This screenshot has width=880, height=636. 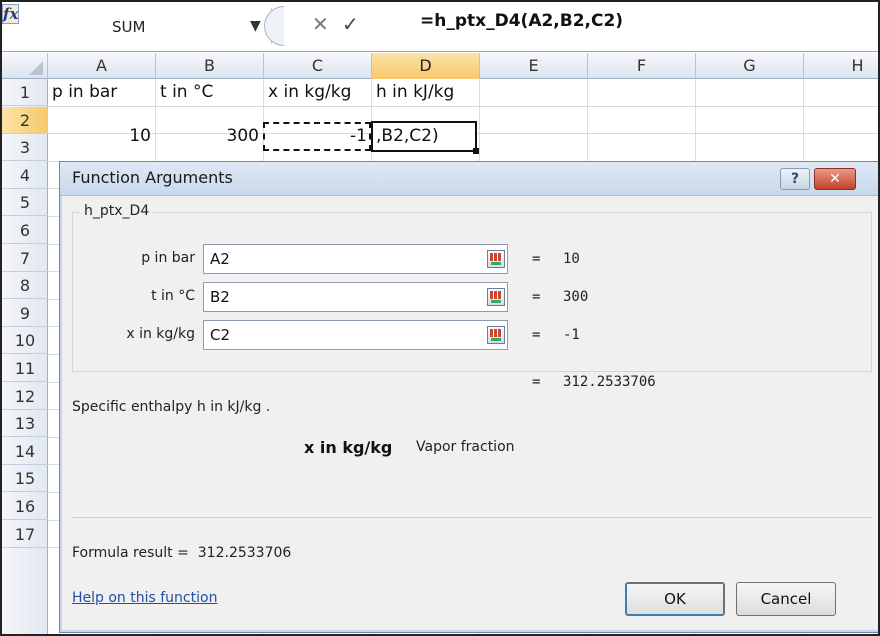 What do you see at coordinates (25, 230) in the screenshot?
I see `row-header-6: 6` at bounding box center [25, 230].